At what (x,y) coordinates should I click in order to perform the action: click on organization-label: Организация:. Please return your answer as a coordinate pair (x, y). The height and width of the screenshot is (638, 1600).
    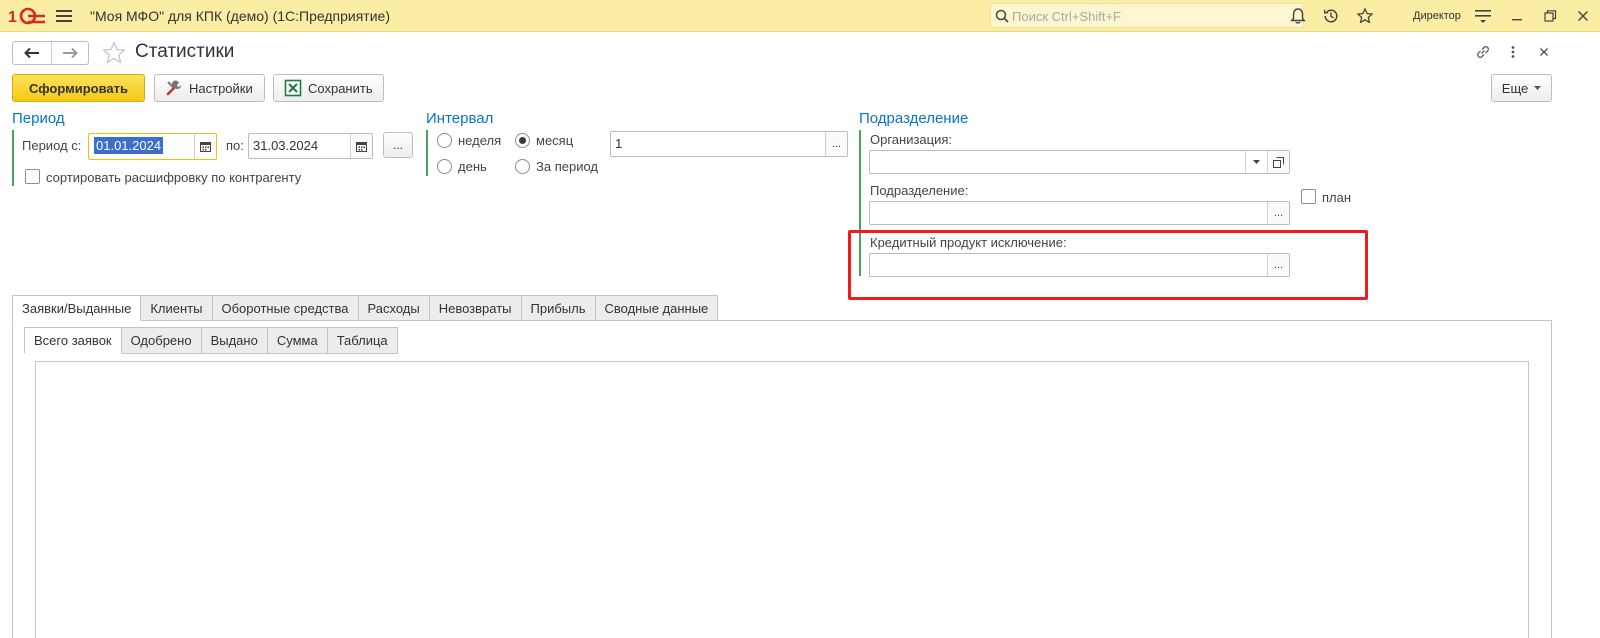
    Looking at the image, I should click on (911, 139).